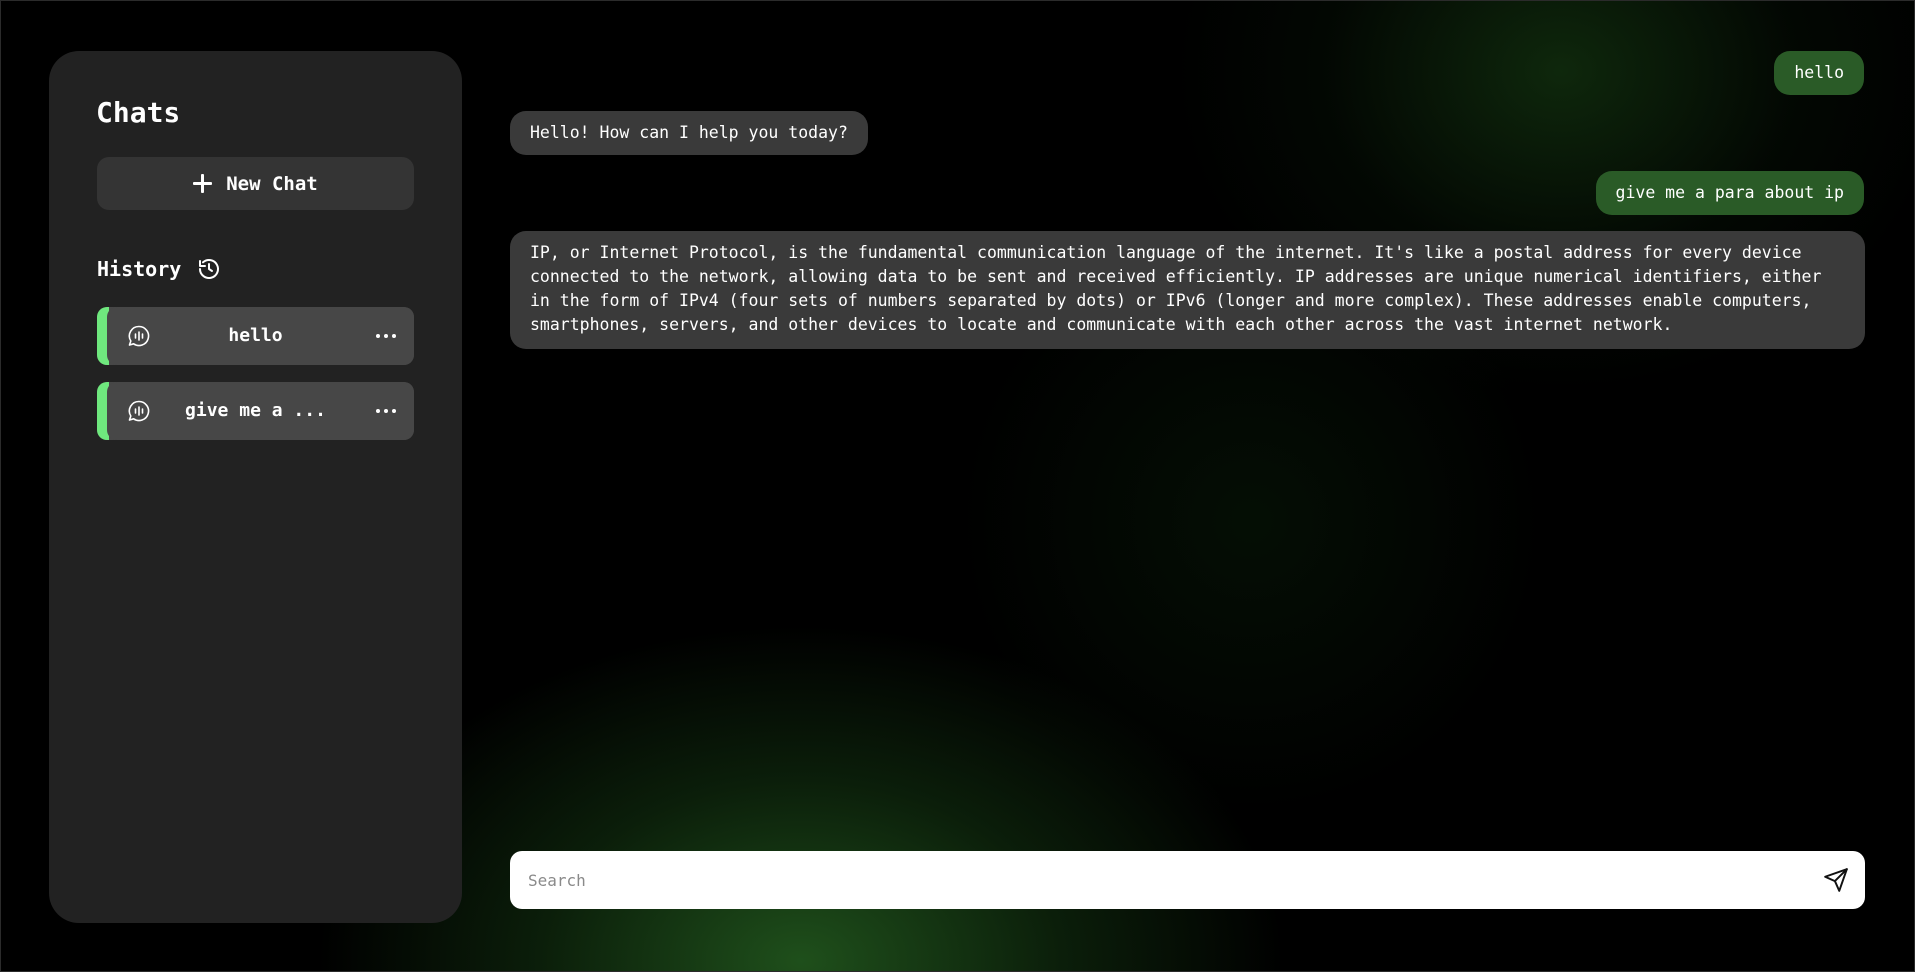  I want to click on assistant-message: Hello! How can I help you today?, so click(689, 133).